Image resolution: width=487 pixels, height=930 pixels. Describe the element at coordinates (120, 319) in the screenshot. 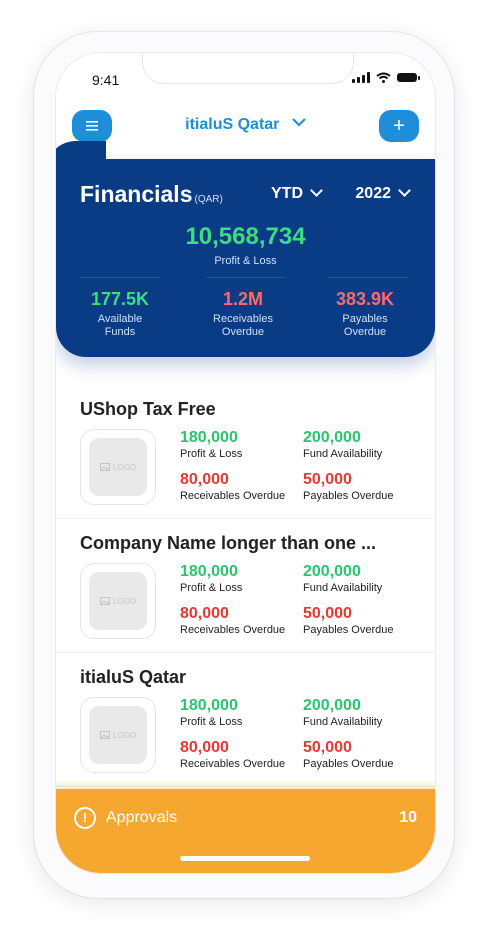

I see `metric-label-line1: Available` at that location.